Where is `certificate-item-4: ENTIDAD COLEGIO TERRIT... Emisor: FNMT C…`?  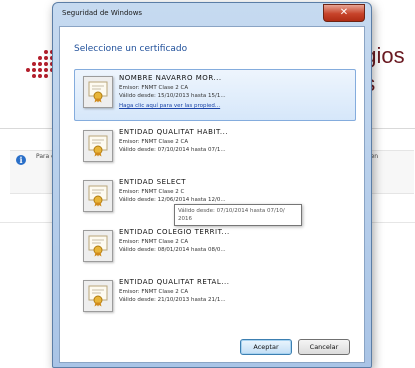 certificate-item-4: ENTIDAD COLEGIO TERRIT... Emisor: FNMT C… is located at coordinates (215, 247).